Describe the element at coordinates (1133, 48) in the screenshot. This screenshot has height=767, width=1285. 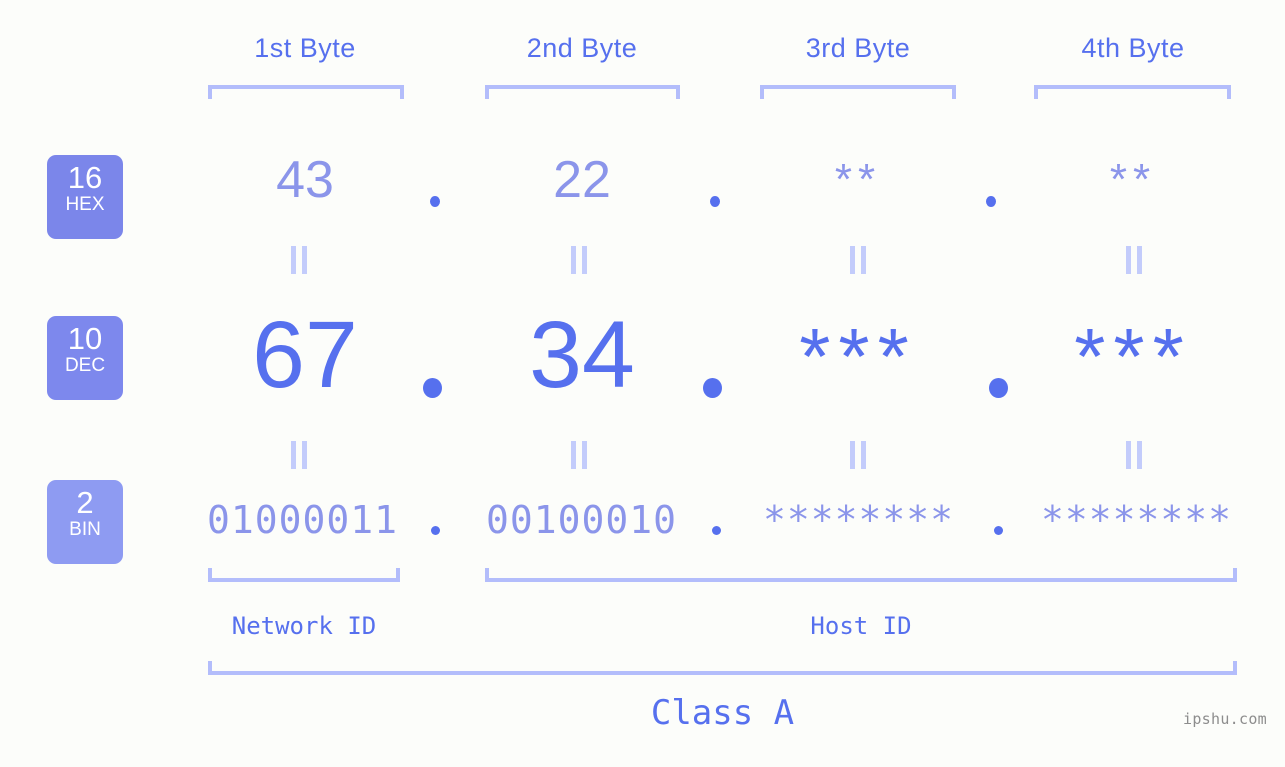
I see `byte-header-4: 4th Byte` at that location.